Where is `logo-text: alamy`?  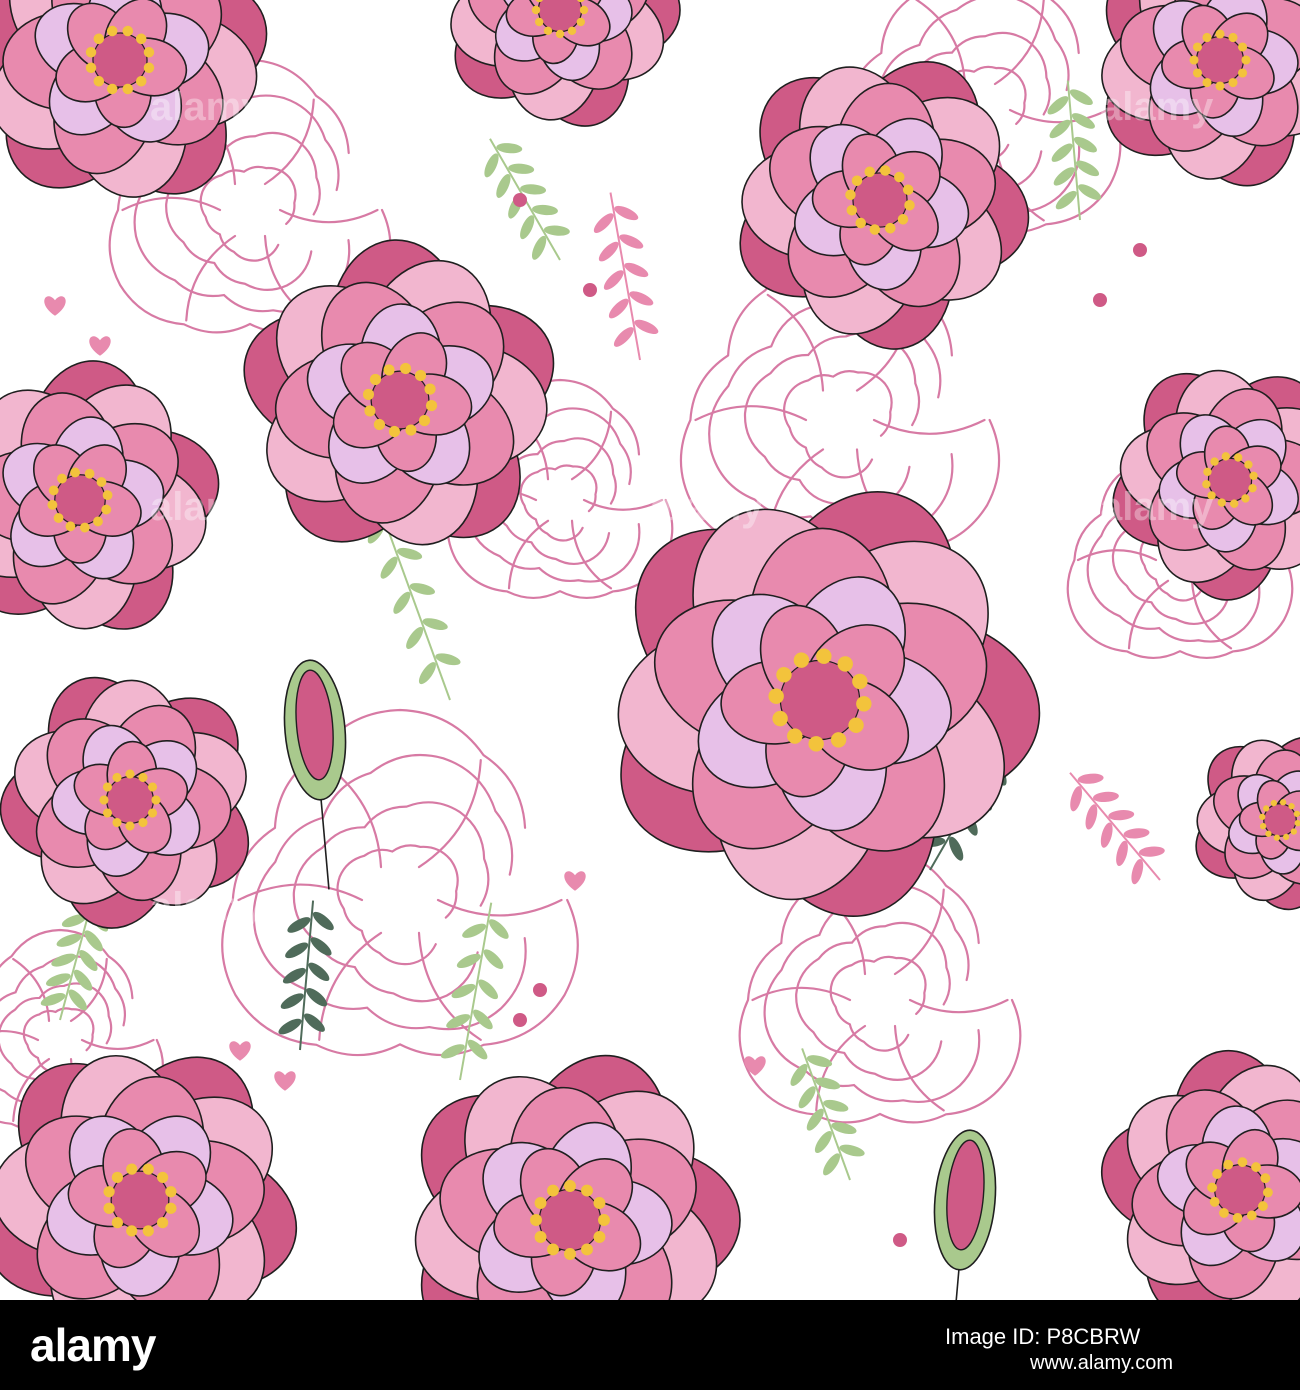
logo-text: alamy is located at coordinates (93, 1345).